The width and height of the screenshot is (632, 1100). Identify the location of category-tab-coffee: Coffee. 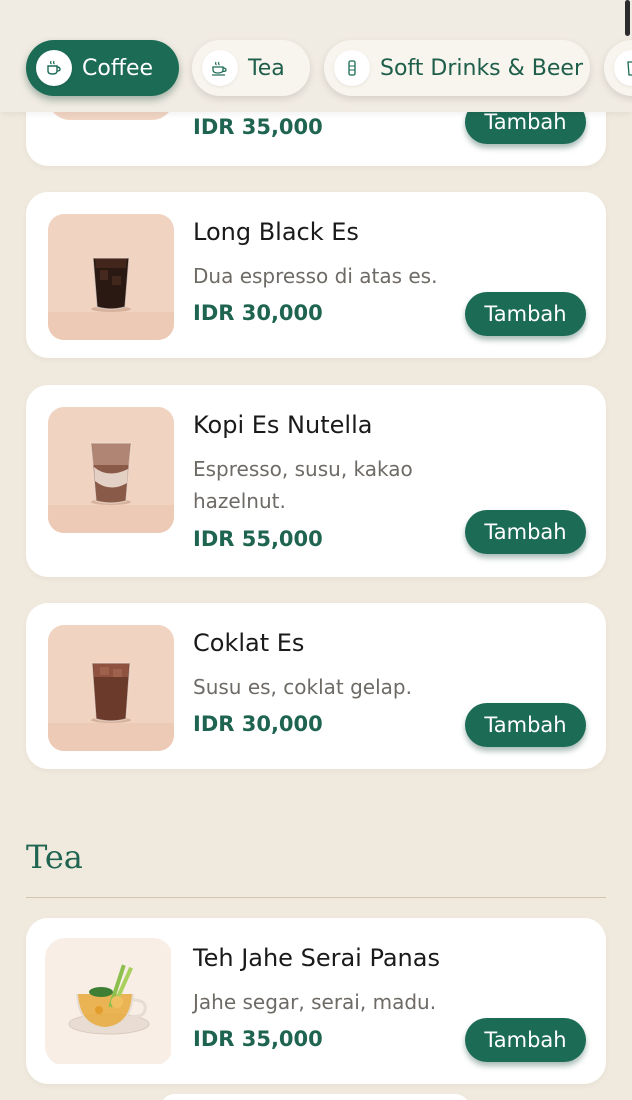
(102, 68).